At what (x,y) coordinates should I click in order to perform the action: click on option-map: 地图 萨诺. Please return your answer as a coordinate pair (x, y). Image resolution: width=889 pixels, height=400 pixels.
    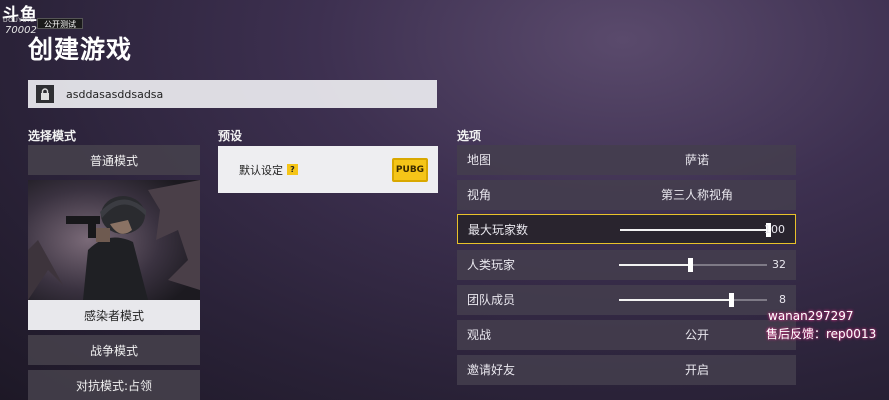
    Looking at the image, I should click on (626, 160).